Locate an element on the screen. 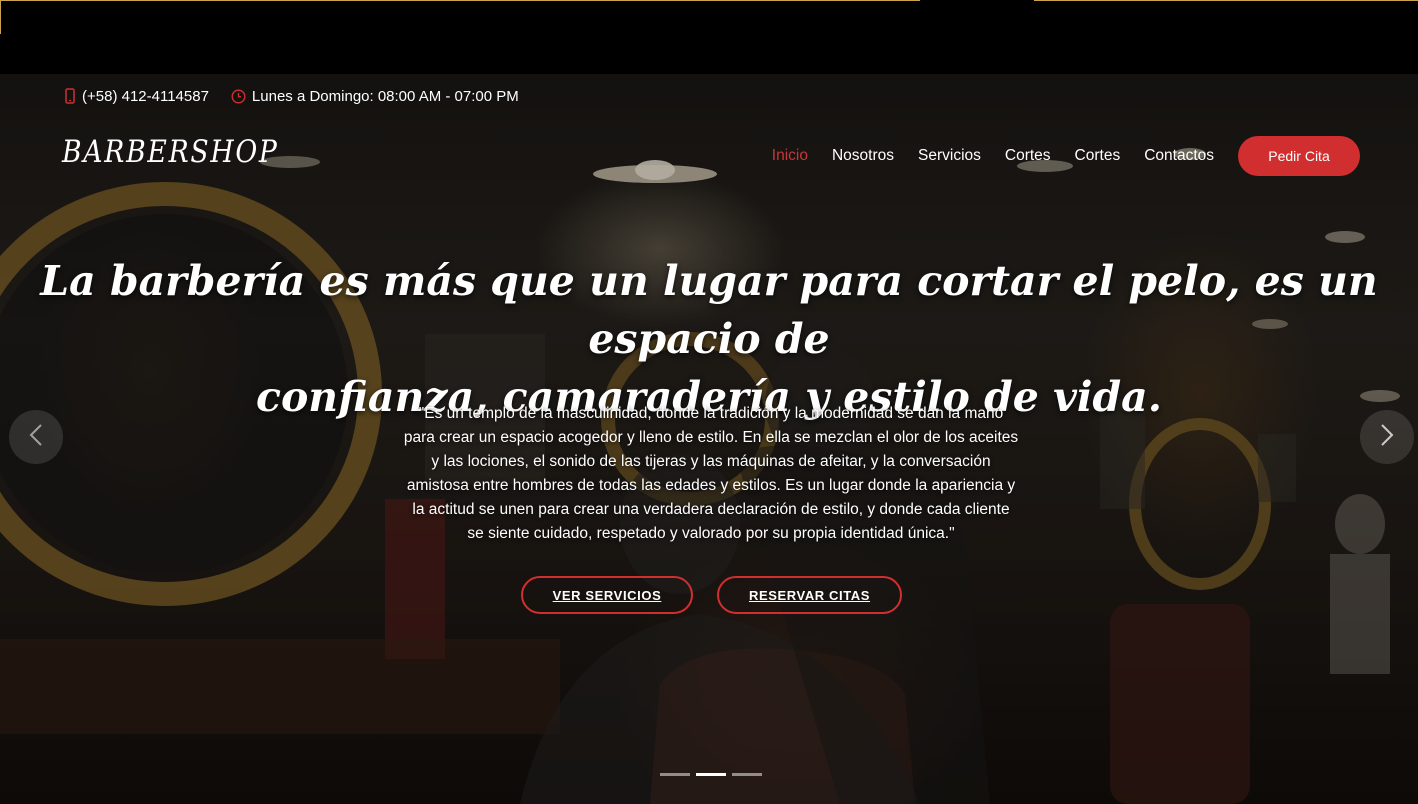  nav-item-inicio: Inicio is located at coordinates (790, 156).